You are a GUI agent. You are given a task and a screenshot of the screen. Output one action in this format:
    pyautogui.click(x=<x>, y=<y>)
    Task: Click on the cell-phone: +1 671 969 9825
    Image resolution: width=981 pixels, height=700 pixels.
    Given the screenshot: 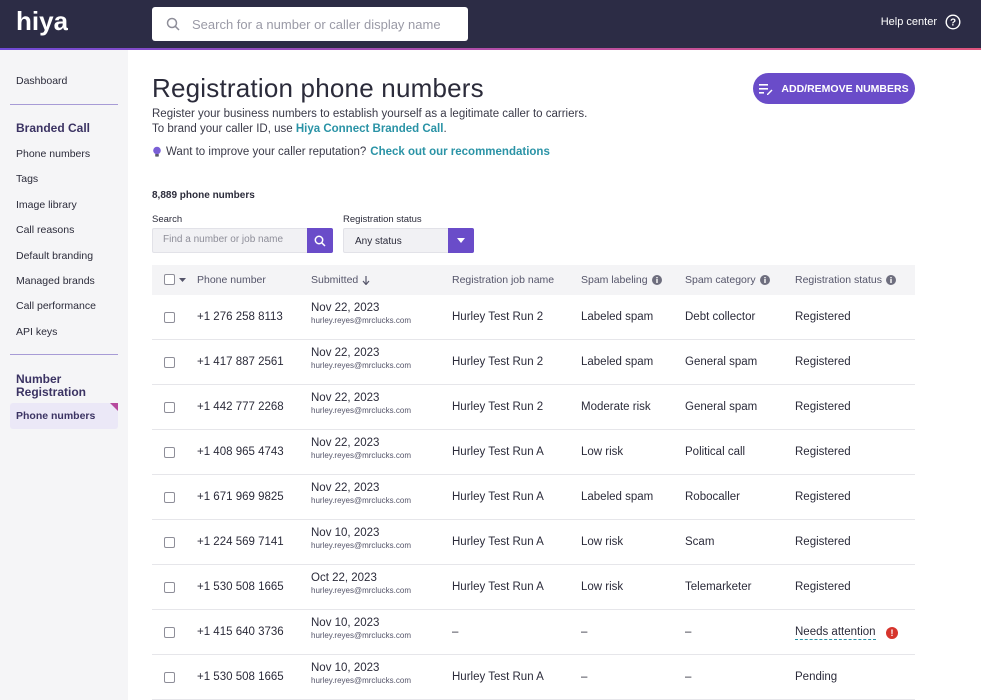 What is the action you would take?
    pyautogui.click(x=240, y=497)
    